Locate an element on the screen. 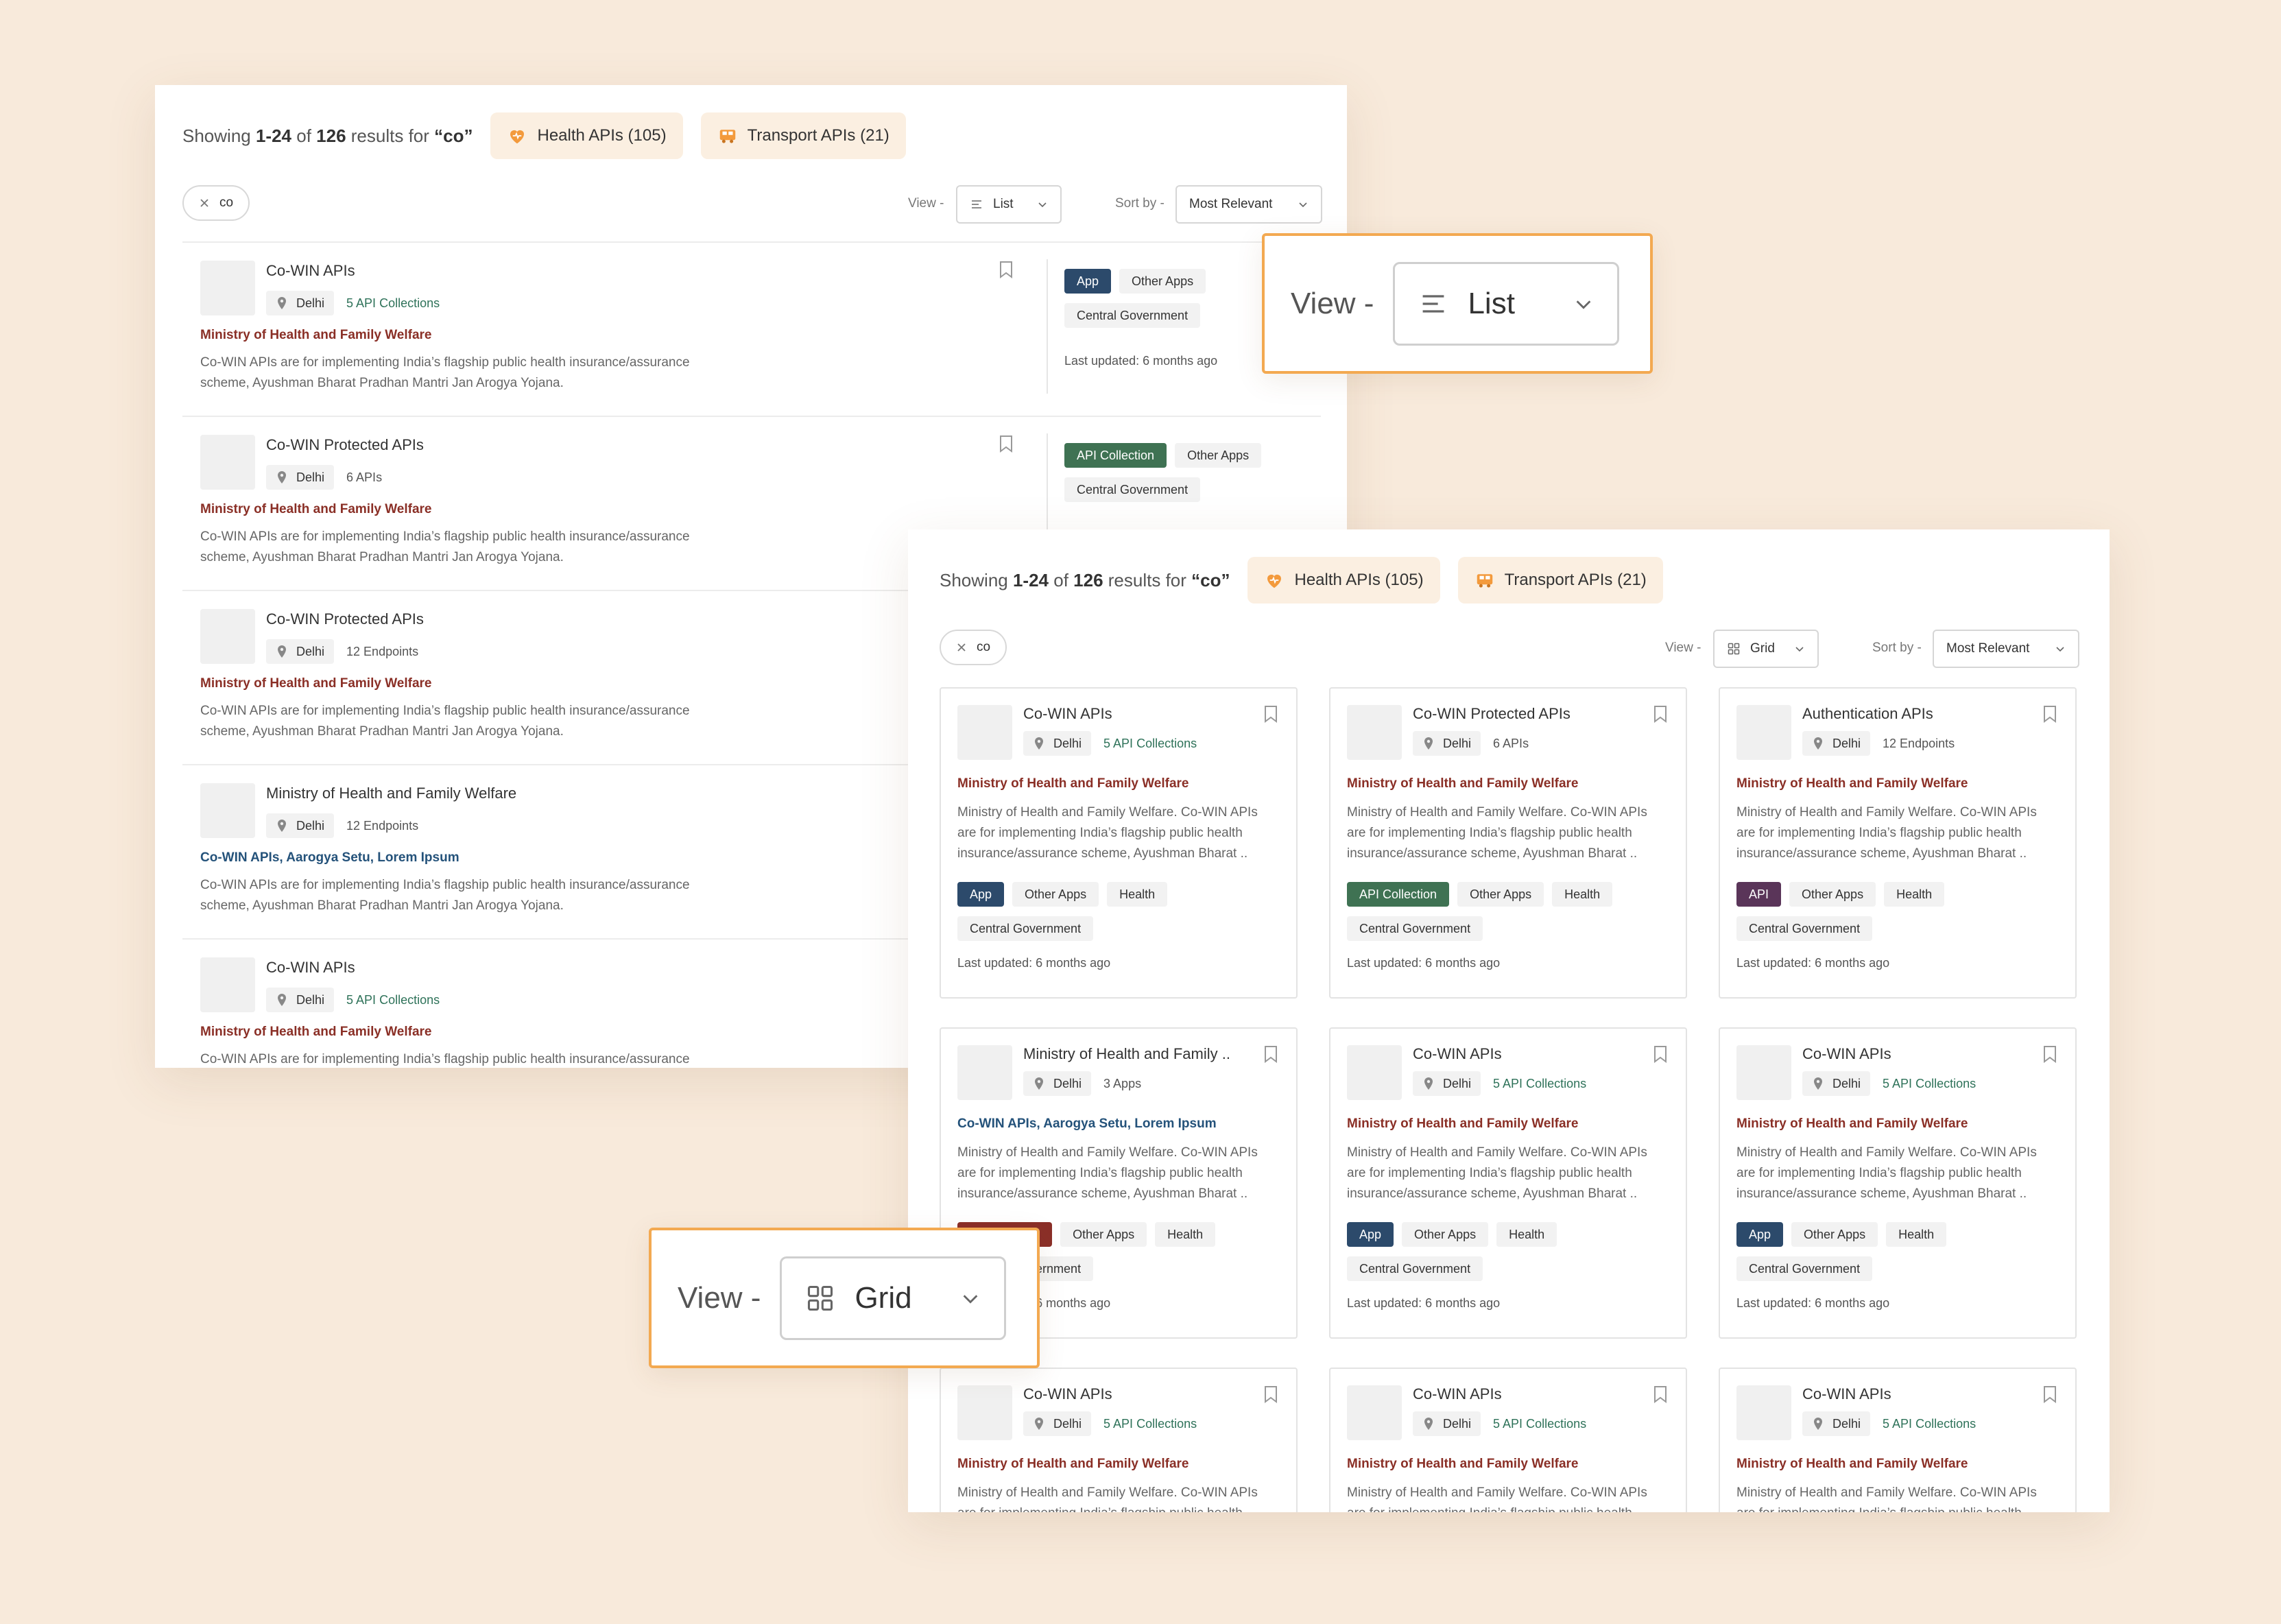 This screenshot has width=2281, height=1624. item-count: 6 APIs is located at coordinates (364, 477).